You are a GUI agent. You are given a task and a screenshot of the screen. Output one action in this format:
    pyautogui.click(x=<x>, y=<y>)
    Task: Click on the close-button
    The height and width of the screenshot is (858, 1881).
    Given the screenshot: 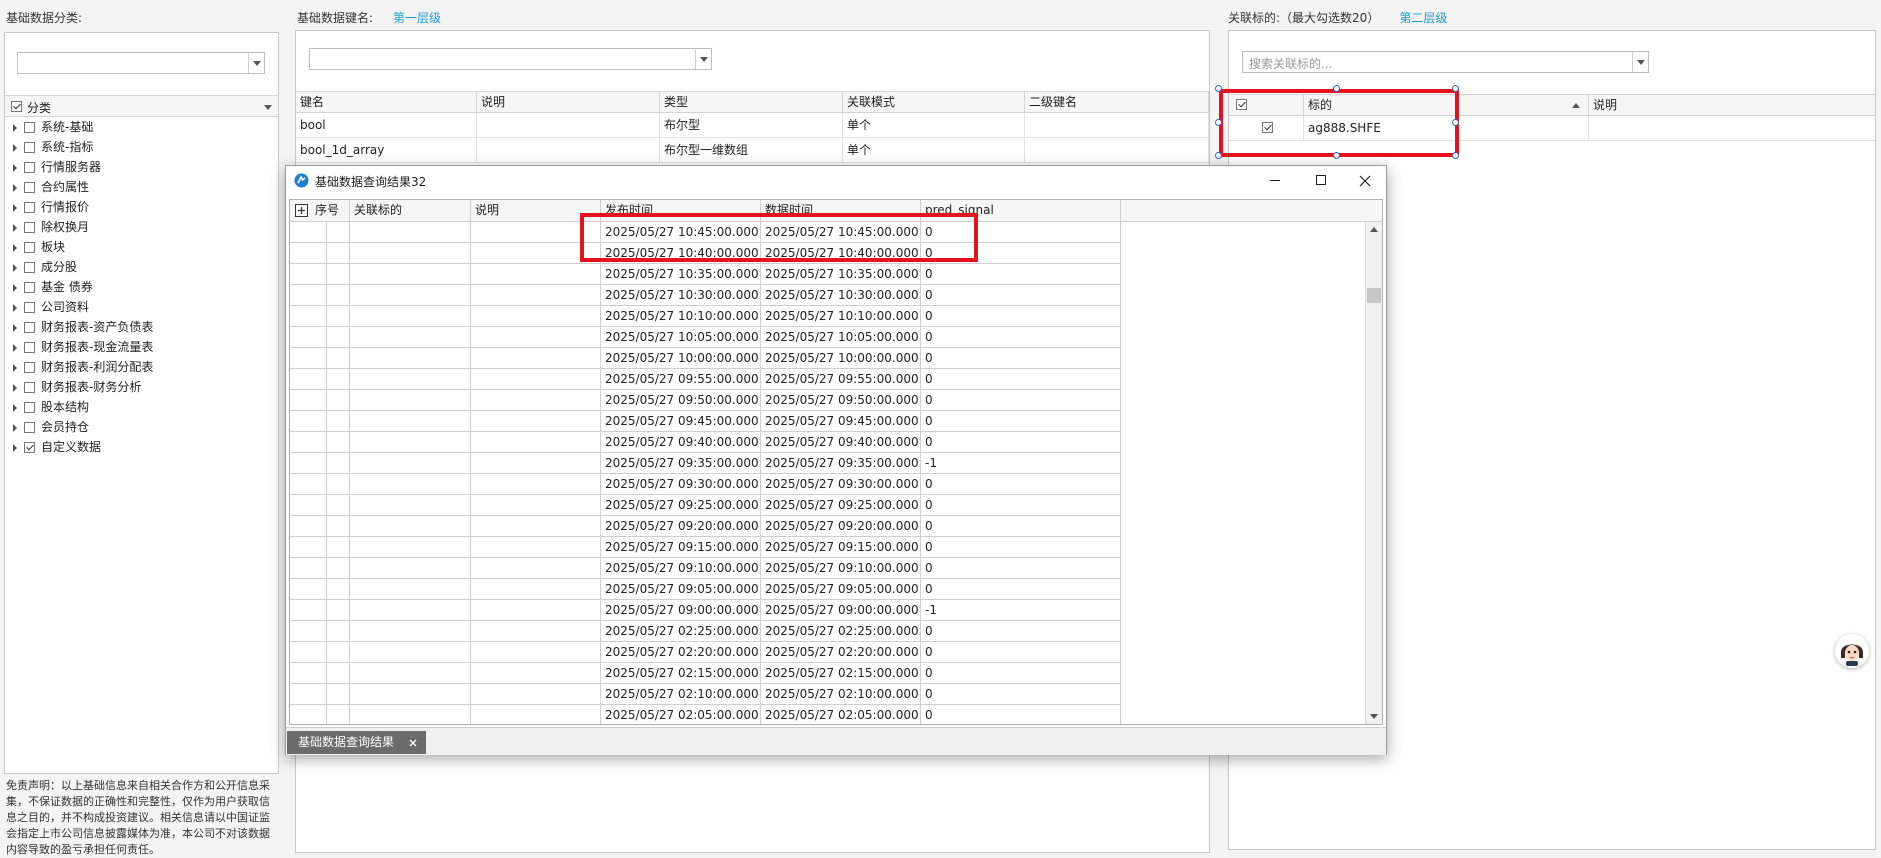 What is the action you would take?
    pyautogui.click(x=1365, y=181)
    